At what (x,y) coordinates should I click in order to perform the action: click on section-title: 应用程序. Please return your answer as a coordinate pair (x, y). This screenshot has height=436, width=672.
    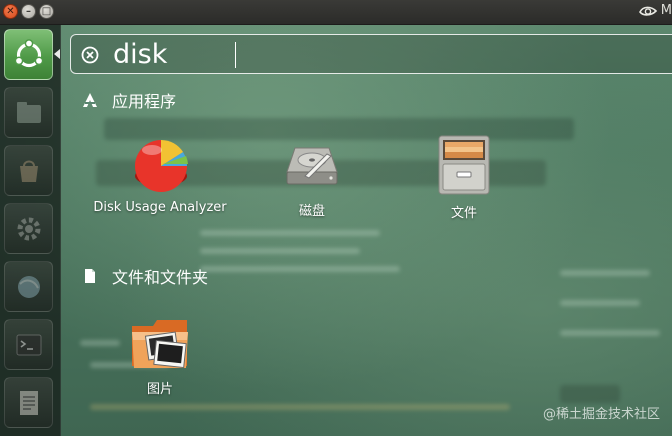
    Looking at the image, I should click on (144, 101).